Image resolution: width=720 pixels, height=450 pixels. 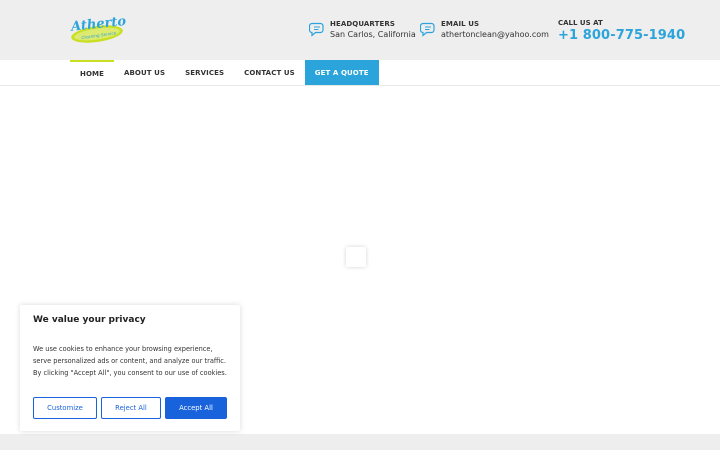 I want to click on accept-all-button: Accept All, so click(x=196, y=408).